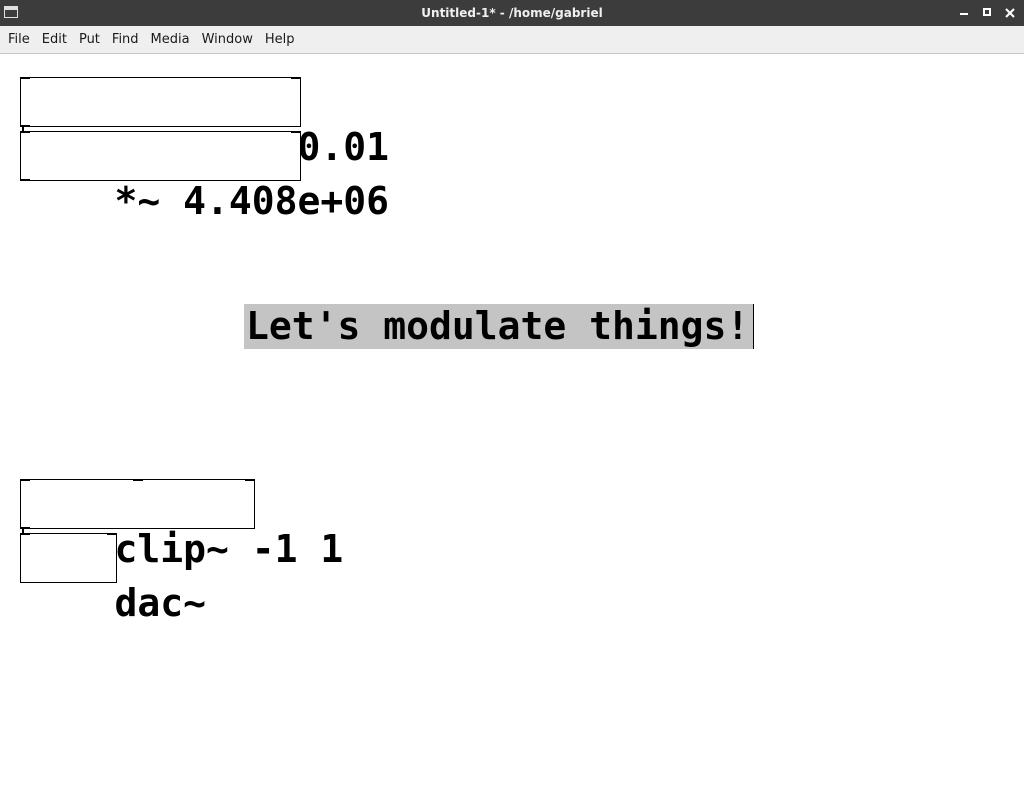 The width and height of the screenshot is (1024, 802). I want to click on phasor-inlet-right, so click(296, 78).